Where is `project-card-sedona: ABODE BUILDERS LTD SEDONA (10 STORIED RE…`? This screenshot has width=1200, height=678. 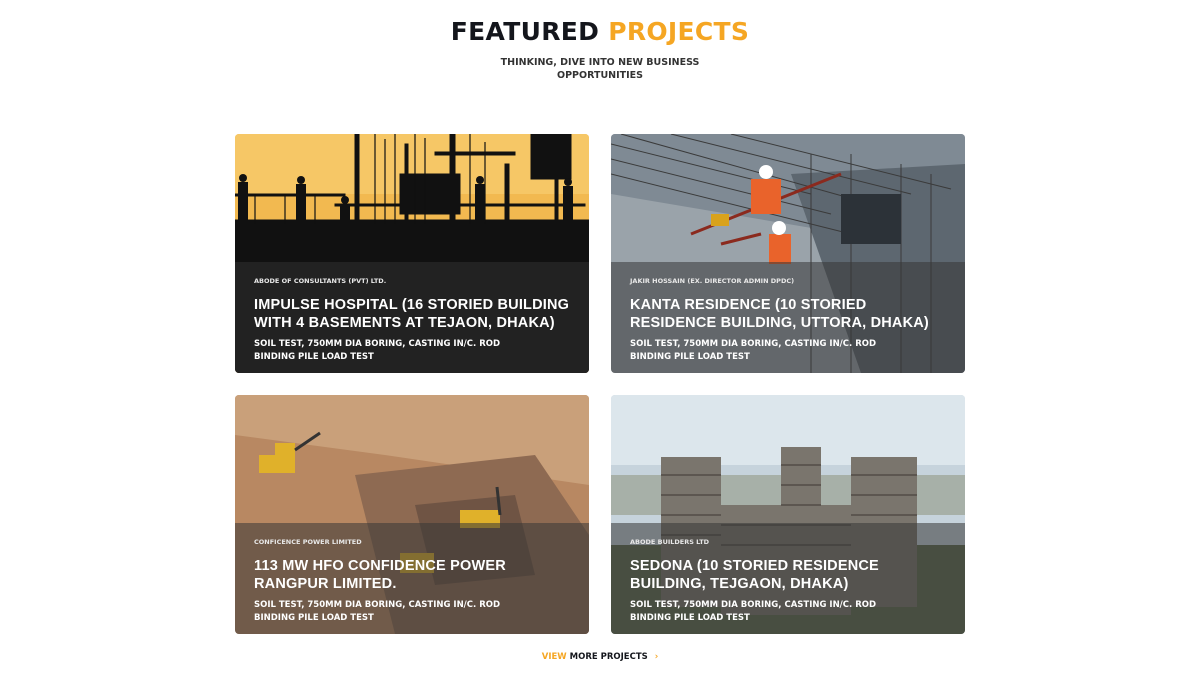
project-card-sedona: ABODE BUILDERS LTD SEDONA (10 STORIED RE… is located at coordinates (788, 514).